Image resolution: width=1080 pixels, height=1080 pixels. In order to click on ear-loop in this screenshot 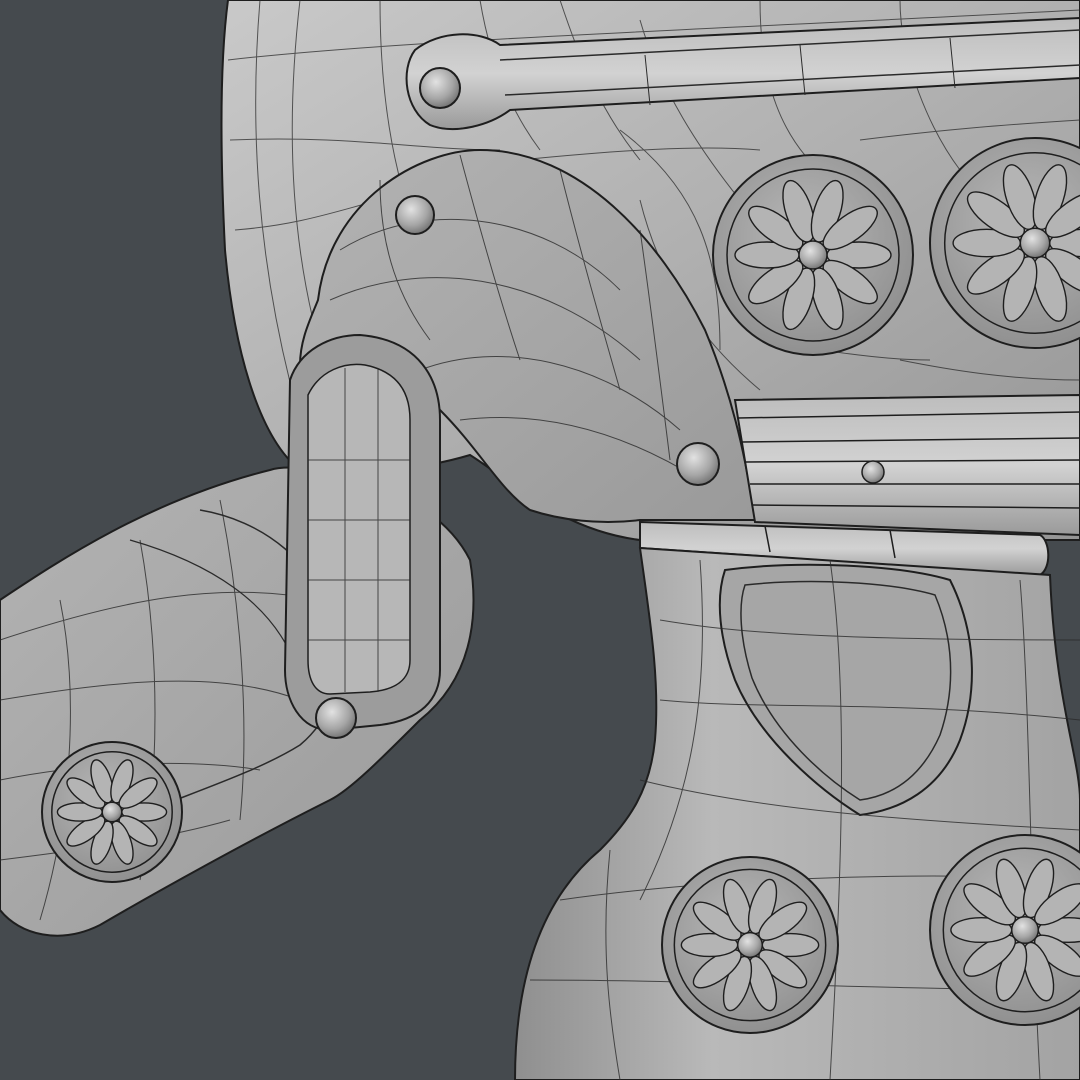, I will do `click(362, 536)`.